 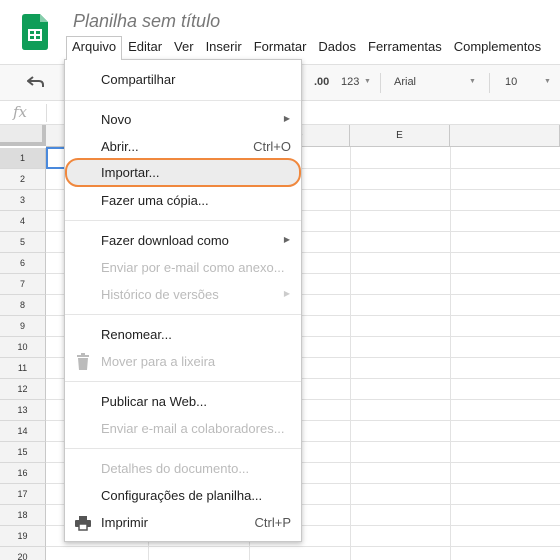 I want to click on menu-item-lixeira: Mover para a lixeira, so click(x=183, y=362).